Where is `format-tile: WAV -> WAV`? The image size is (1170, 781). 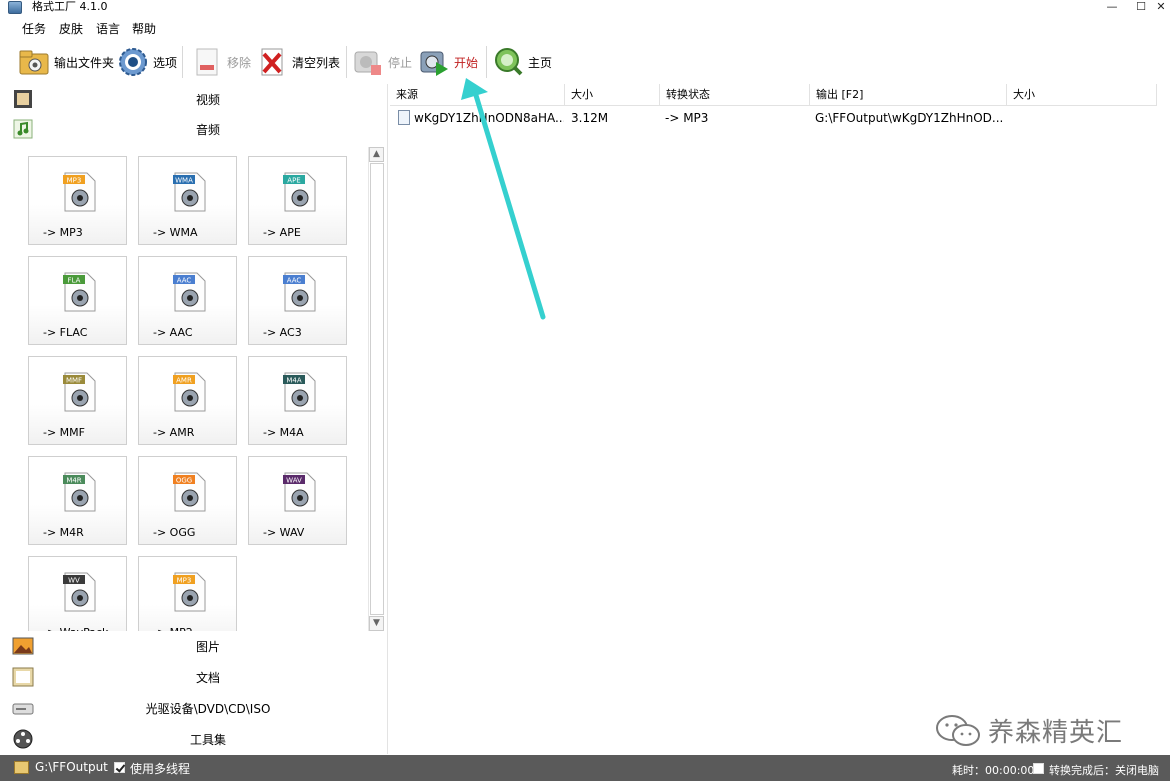 format-tile: WAV -> WAV is located at coordinates (297, 500).